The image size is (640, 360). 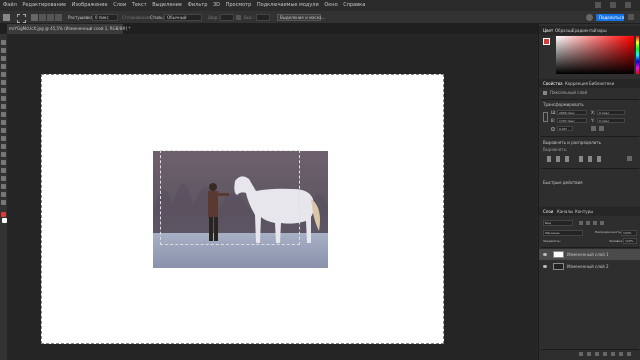 What do you see at coordinates (598, 5) in the screenshot?
I see `minimize-icon` at bounding box center [598, 5].